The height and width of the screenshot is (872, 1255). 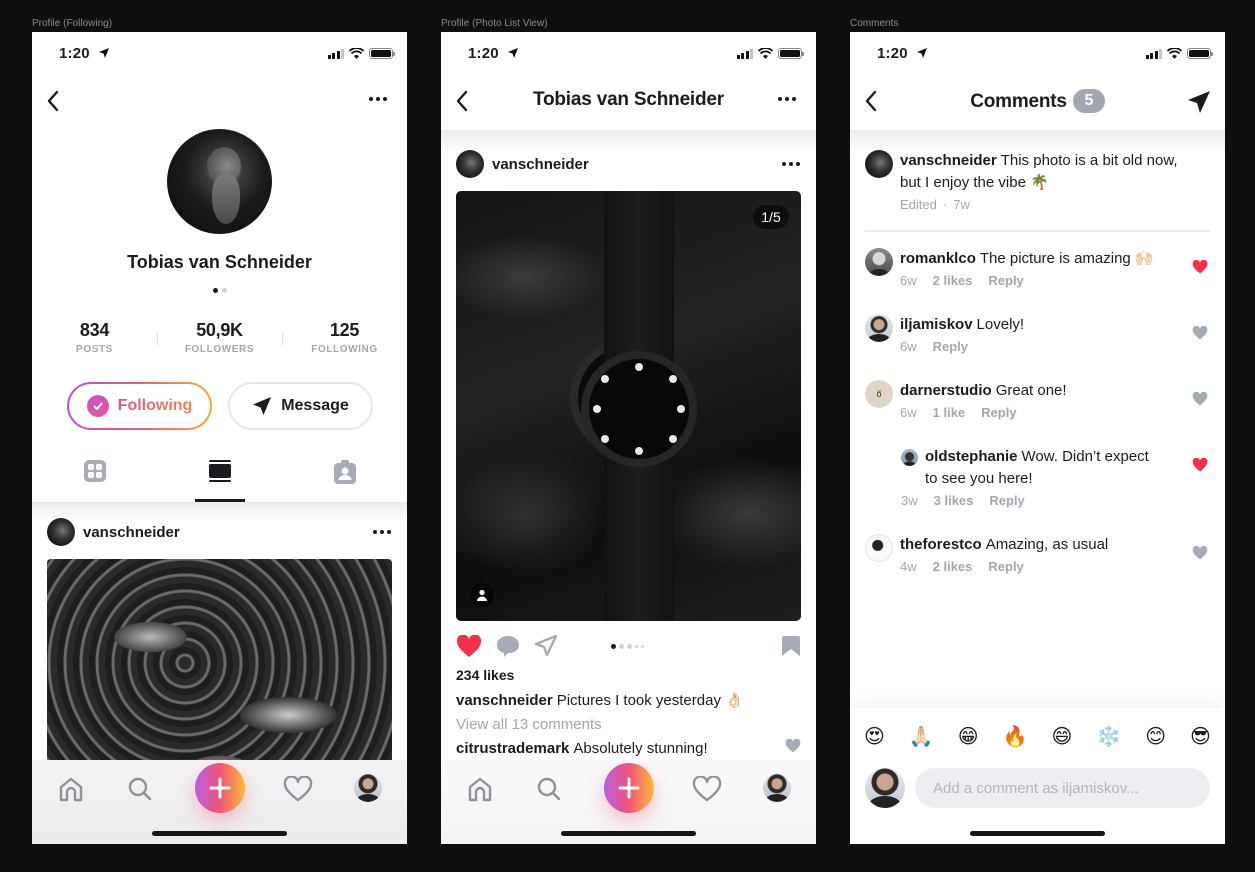 What do you see at coordinates (874, 736) in the screenshot?
I see `emoji-heart-eyes: 😍` at bounding box center [874, 736].